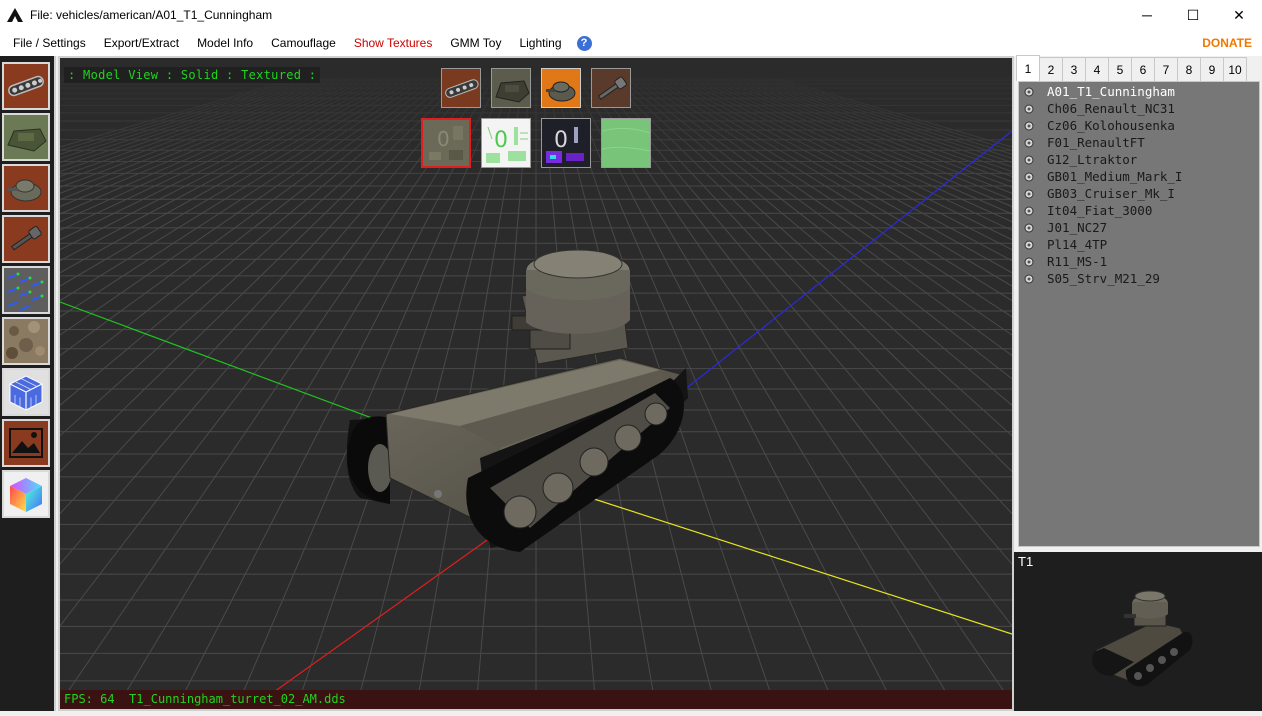 The image size is (1262, 716). I want to click on list-item: Cz06_Kolohousenka, so click(1139, 125).